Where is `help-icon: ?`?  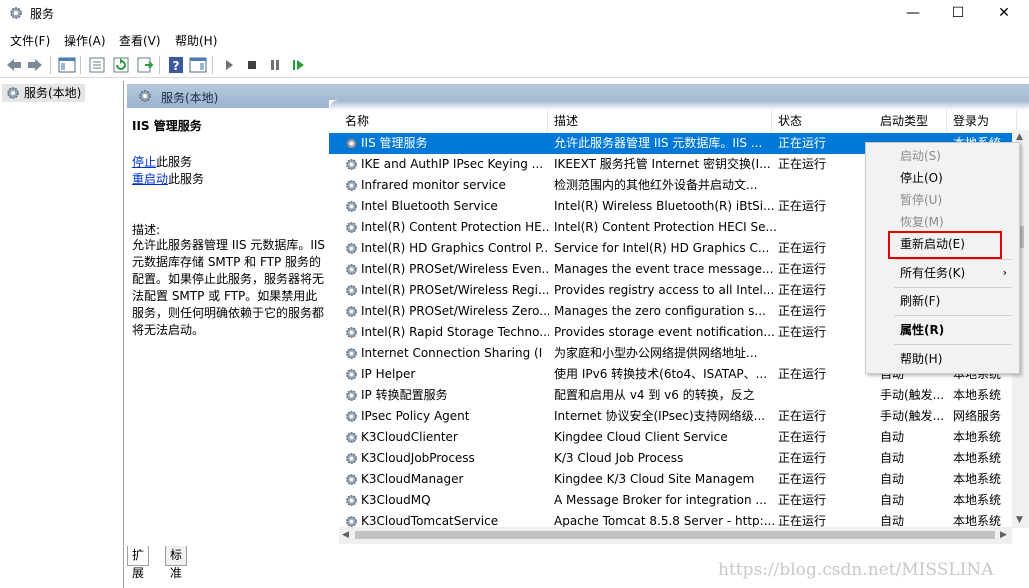
help-icon: ? is located at coordinates (176, 65).